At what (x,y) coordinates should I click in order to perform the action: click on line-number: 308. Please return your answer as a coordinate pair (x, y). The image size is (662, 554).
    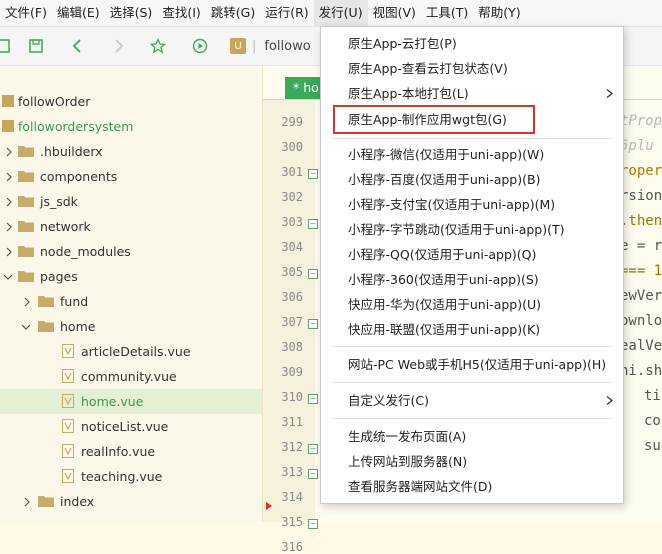
    Looking at the image, I should click on (292, 347).